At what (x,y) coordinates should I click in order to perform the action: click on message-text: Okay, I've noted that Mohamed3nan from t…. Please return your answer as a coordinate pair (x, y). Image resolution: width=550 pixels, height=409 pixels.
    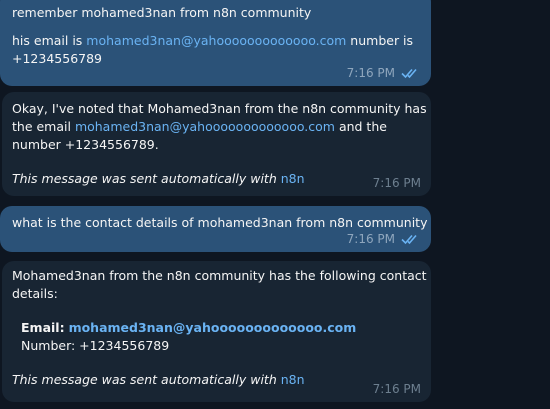
    Looking at the image, I should click on (219, 108).